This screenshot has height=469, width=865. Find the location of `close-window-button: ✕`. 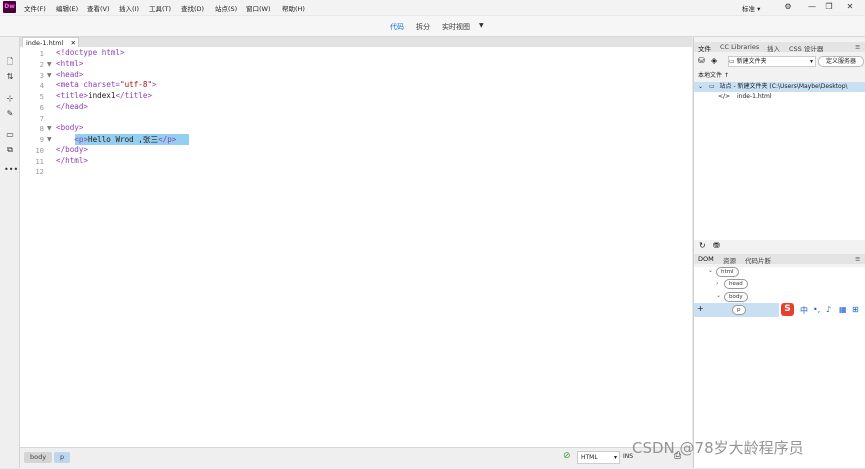

close-window-button: ✕ is located at coordinates (850, 6).